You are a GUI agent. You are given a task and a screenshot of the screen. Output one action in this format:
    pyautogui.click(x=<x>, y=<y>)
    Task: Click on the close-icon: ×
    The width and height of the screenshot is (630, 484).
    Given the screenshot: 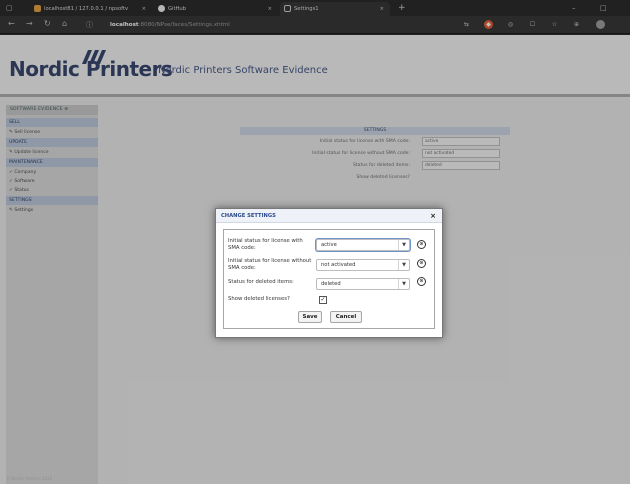 What is the action you would take?
    pyautogui.click(x=433, y=216)
    